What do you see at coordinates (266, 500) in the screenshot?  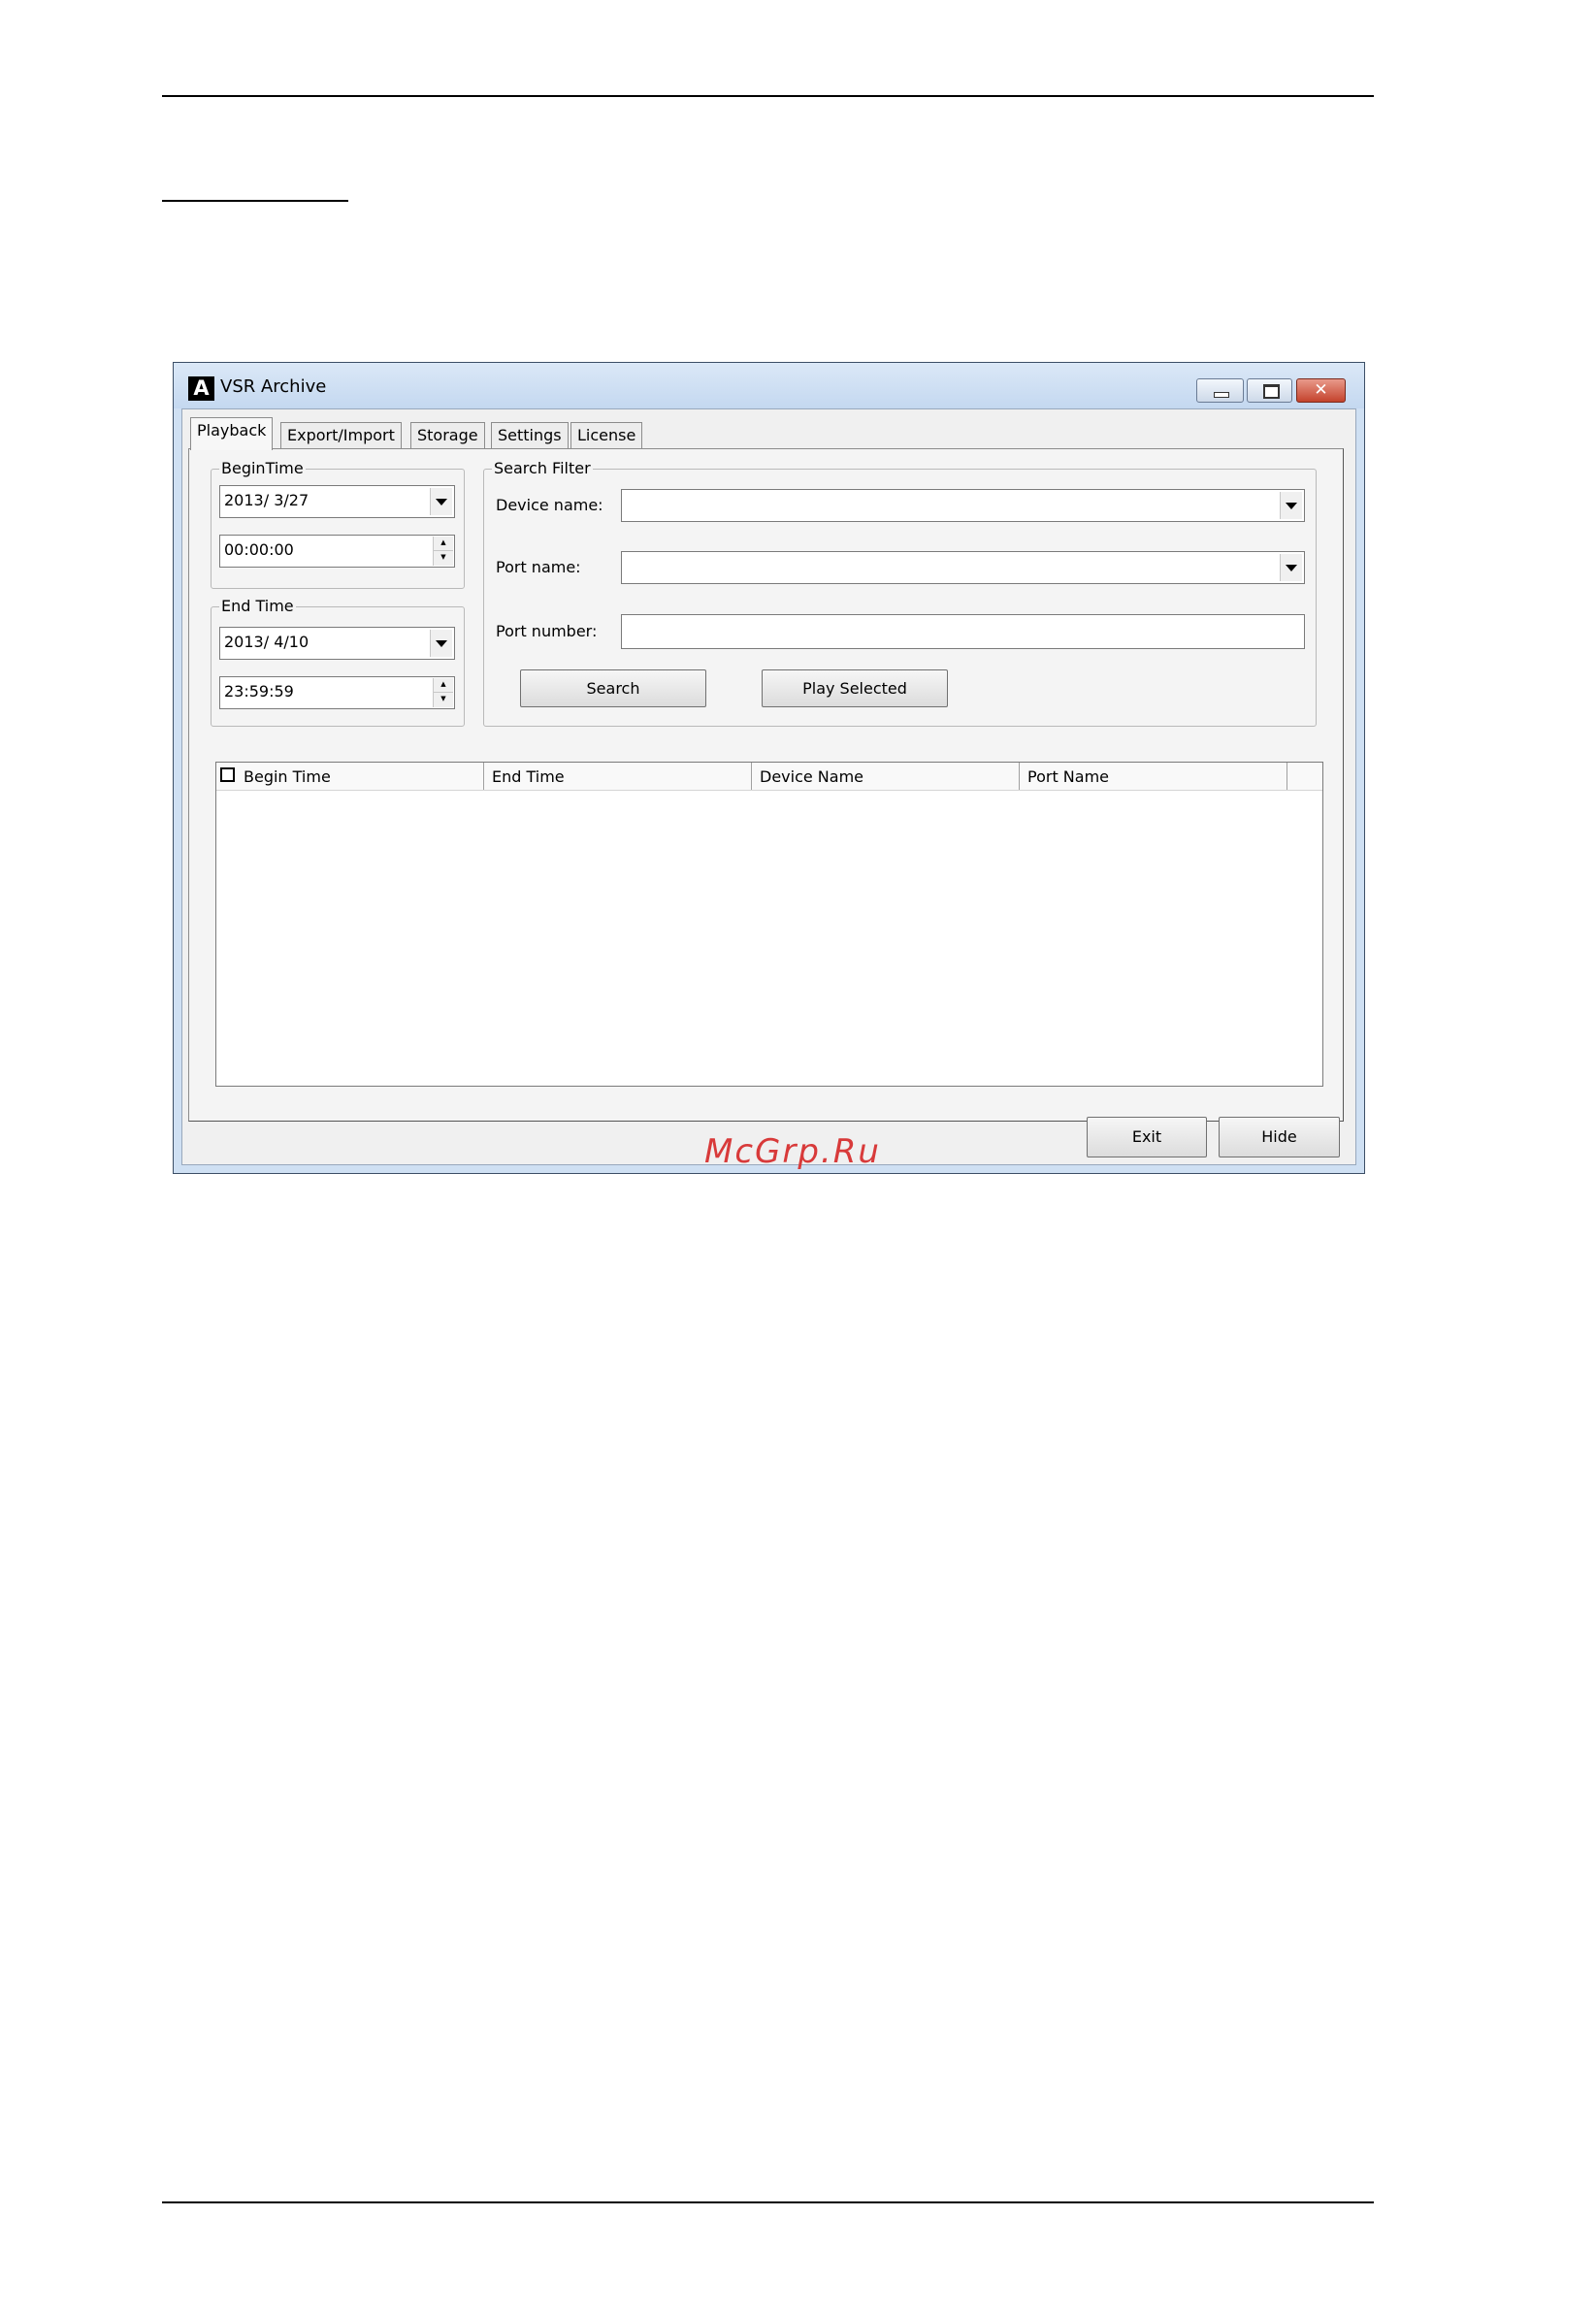 I see `begin-date-value: 2013/ 3/27` at bounding box center [266, 500].